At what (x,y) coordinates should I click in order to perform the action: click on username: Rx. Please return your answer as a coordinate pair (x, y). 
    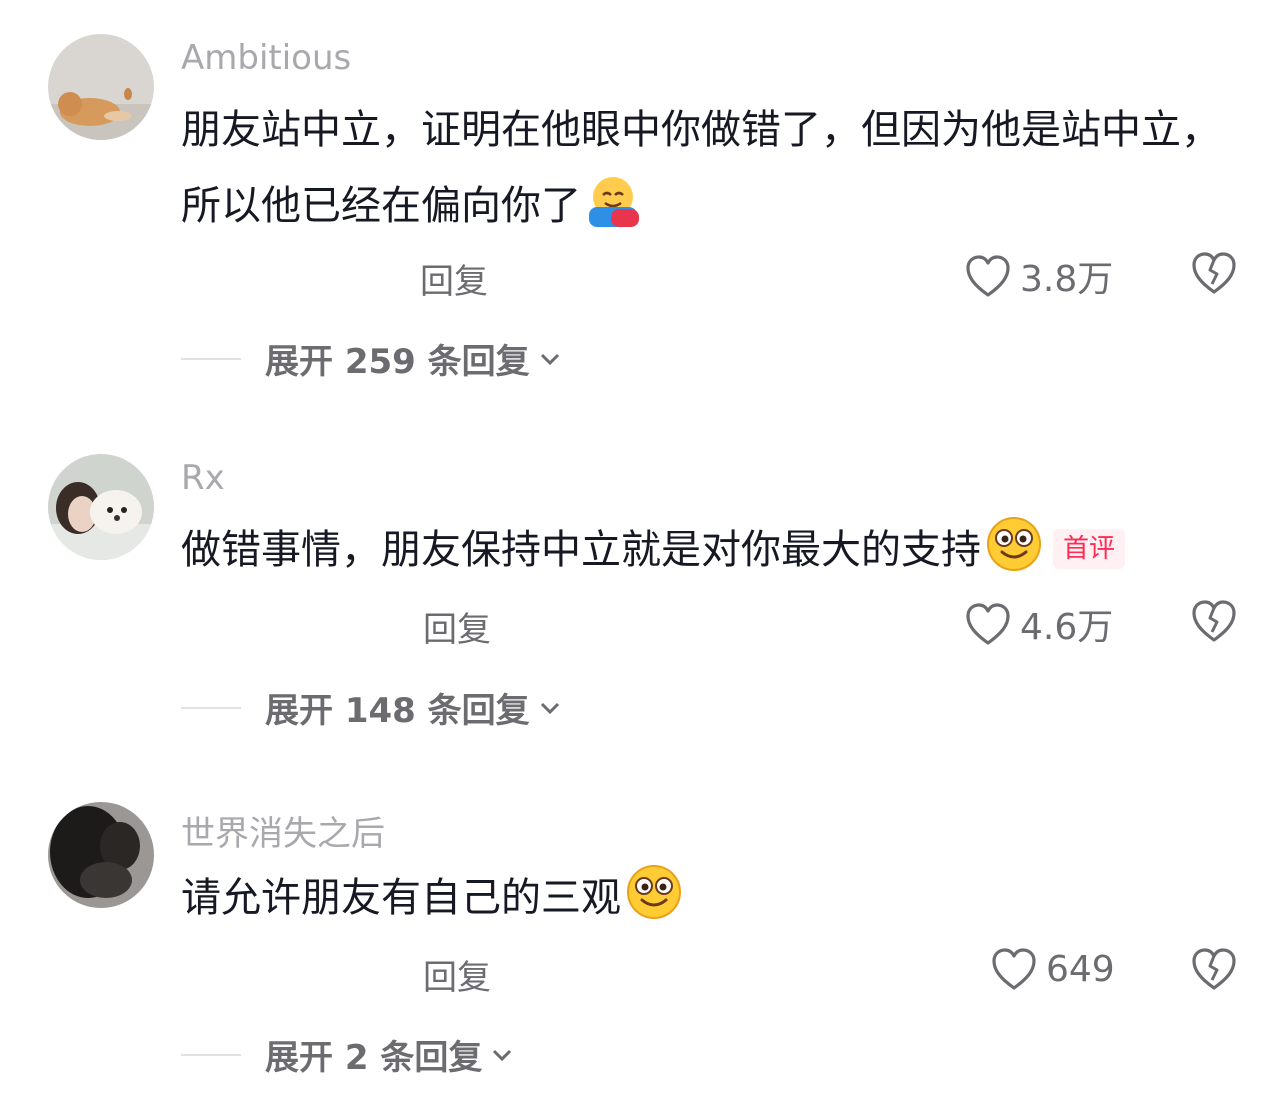
    Looking at the image, I should click on (203, 478).